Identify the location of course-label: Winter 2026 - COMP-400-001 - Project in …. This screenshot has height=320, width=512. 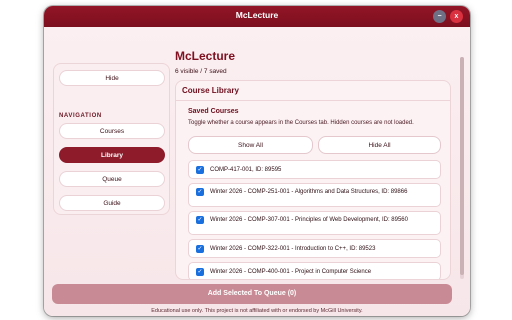
(291, 272).